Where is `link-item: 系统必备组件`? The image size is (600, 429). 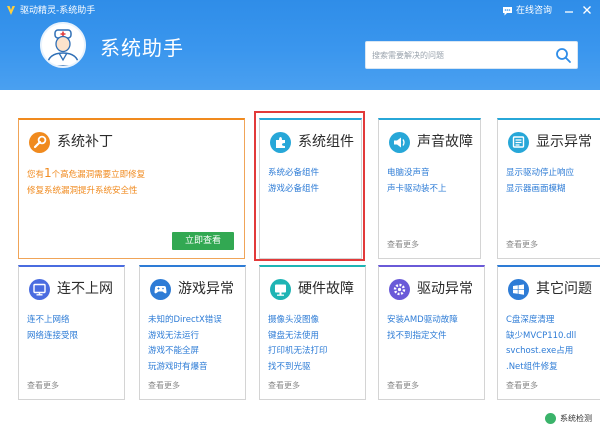
link-item: 系统必备组件 is located at coordinates (293, 174).